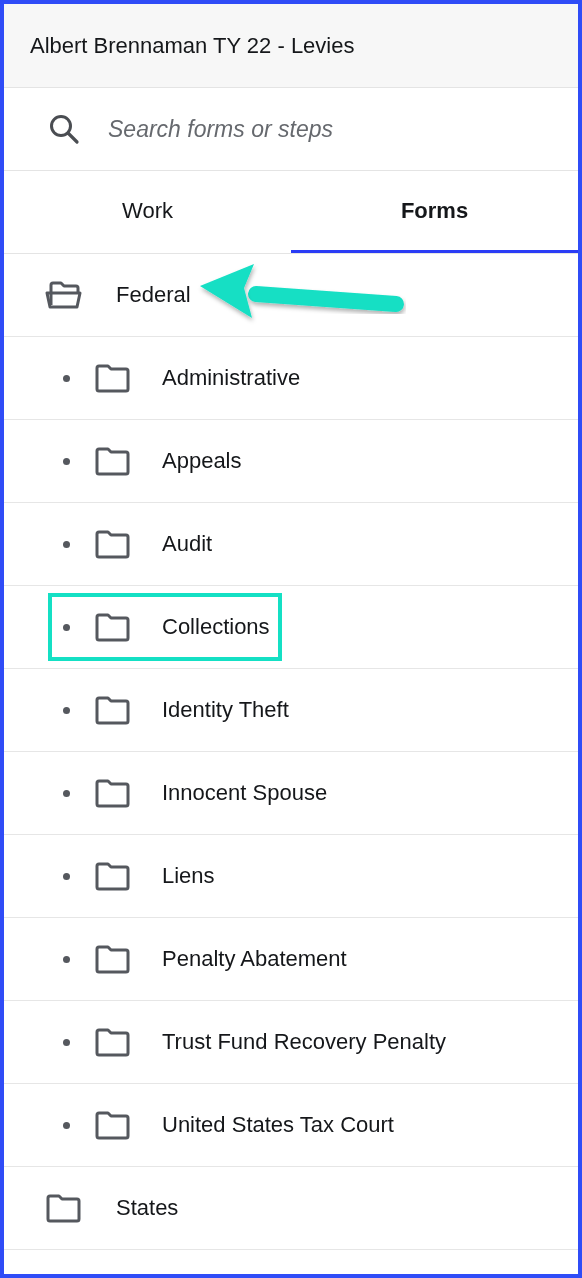 The height and width of the screenshot is (1278, 582). I want to click on tree-item: Liens, so click(291, 876).